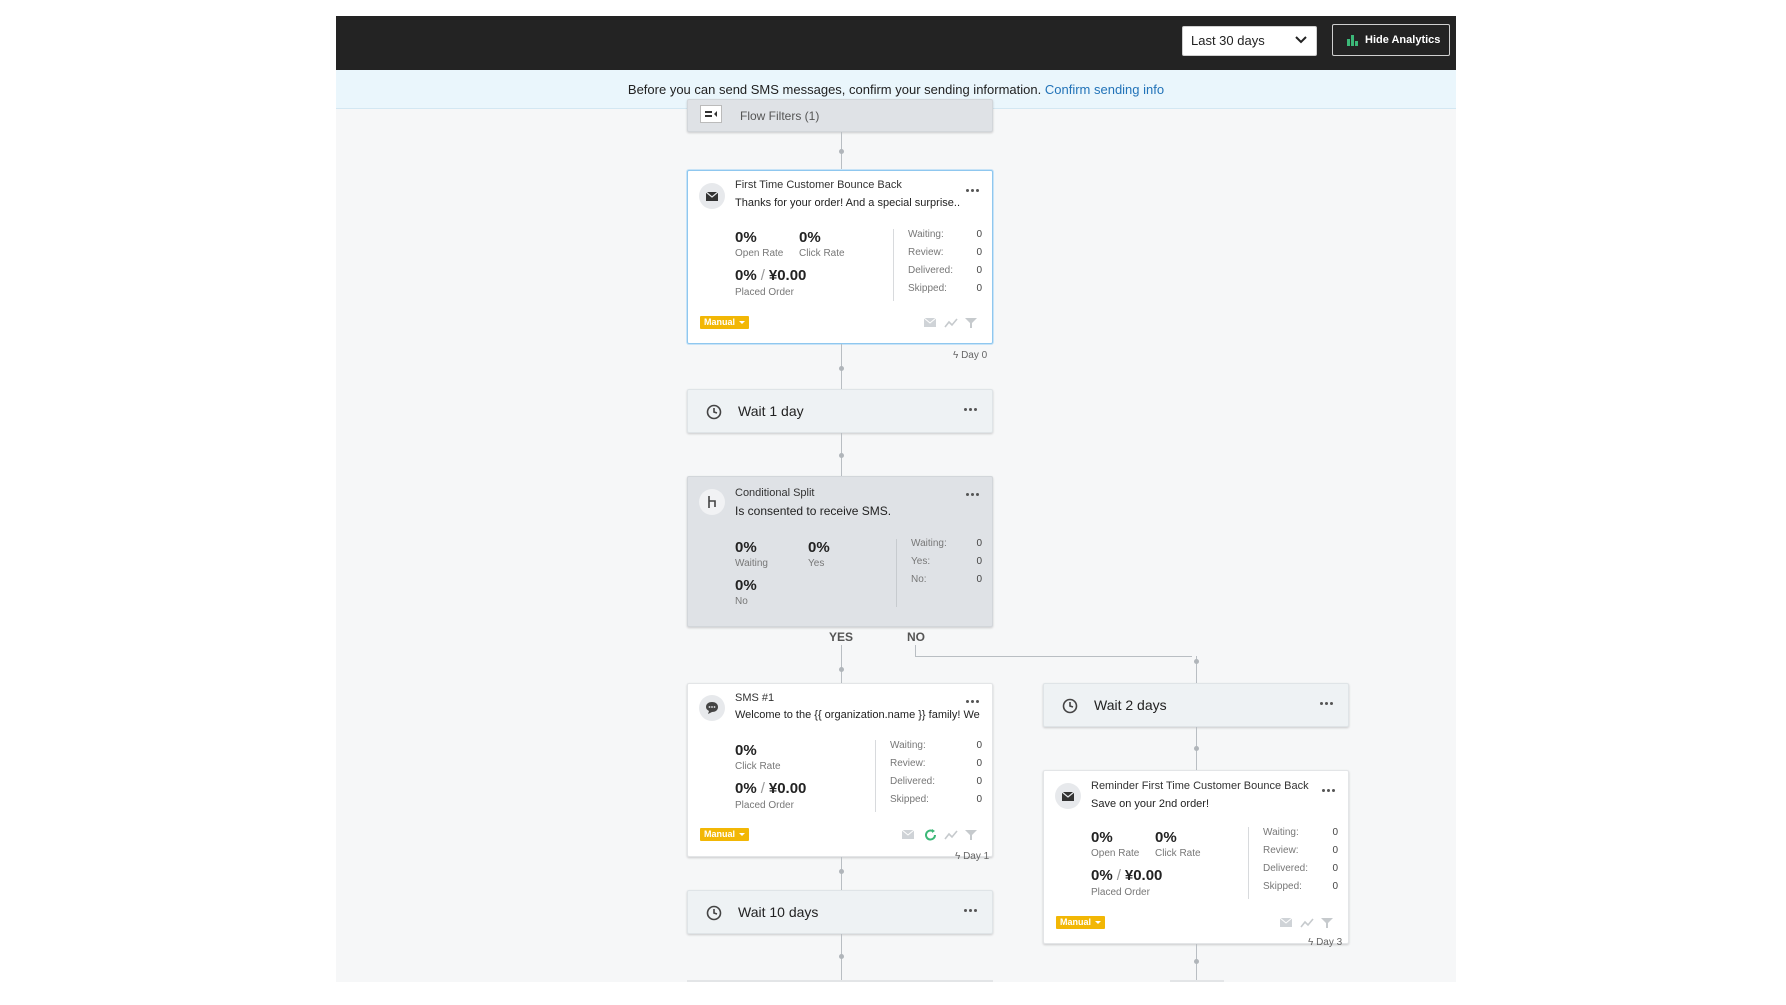  I want to click on branch-yes-label: YES, so click(841, 637).